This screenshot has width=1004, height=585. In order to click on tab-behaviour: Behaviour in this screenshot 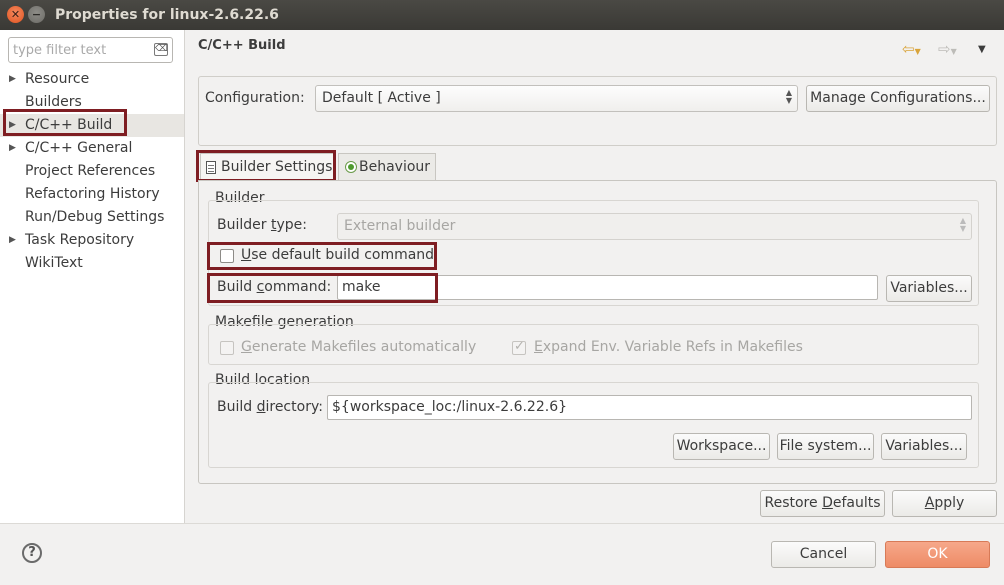, I will do `click(387, 166)`.